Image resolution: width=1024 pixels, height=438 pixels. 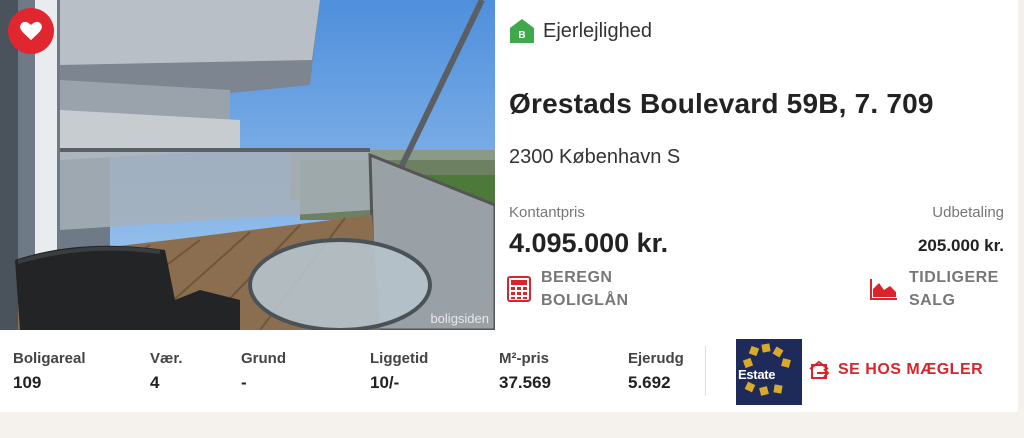 I want to click on see-at-agent-label: SE HOS MÆGLER, so click(x=911, y=369).